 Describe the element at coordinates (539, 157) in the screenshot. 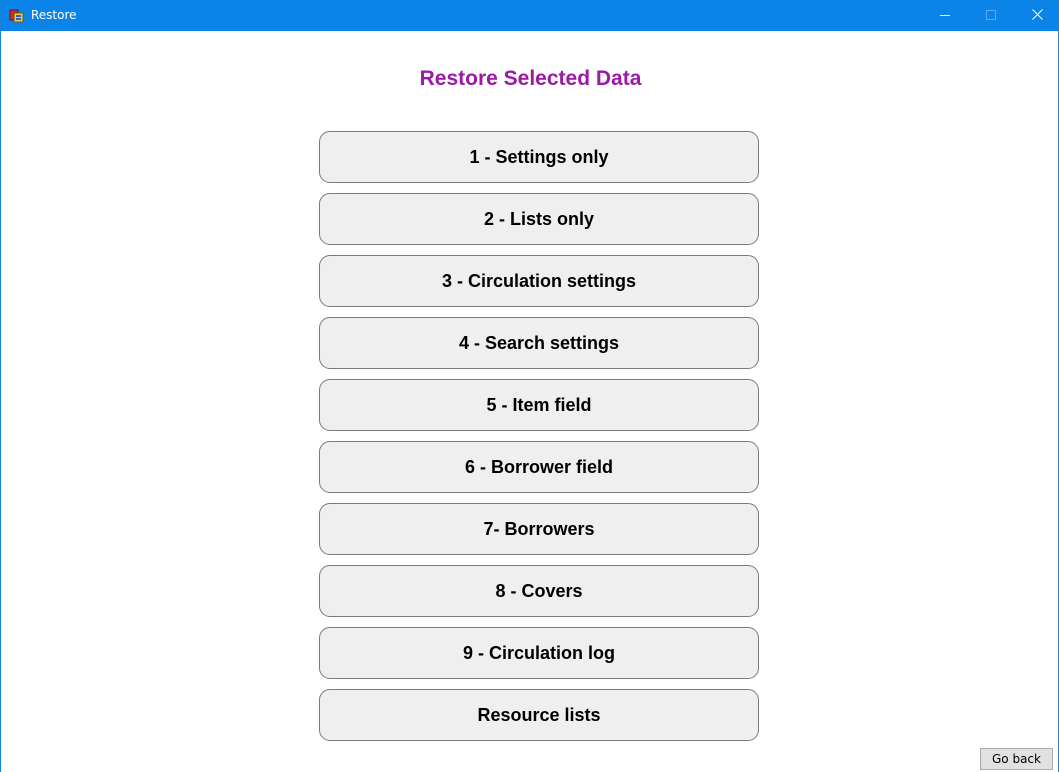

I see `settings-only-button: 1 - Settings only` at that location.